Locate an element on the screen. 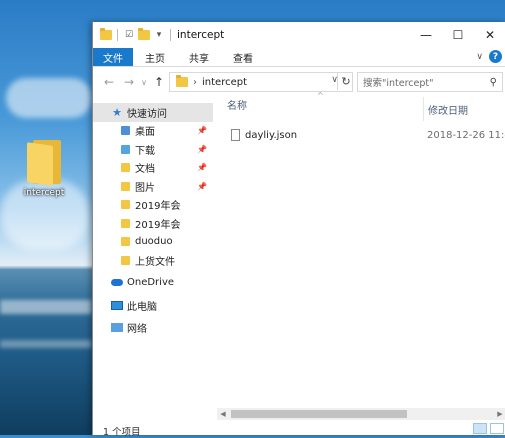 Image resolution: width=505 pixels, height=438 pixels. download-folder-icon is located at coordinates (125, 149).